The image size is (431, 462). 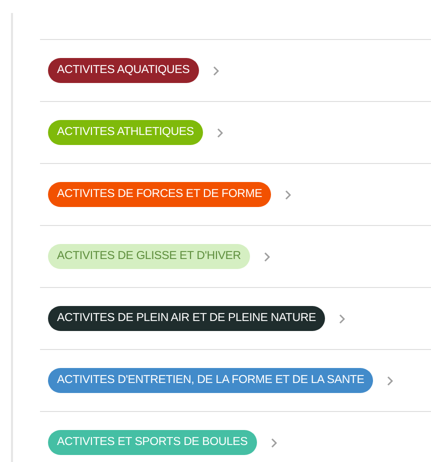 What do you see at coordinates (186, 318) in the screenshot?
I see `category-tag: ACTIVITES DE PLEIN AIR ET DE PLEINE NATURE` at bounding box center [186, 318].